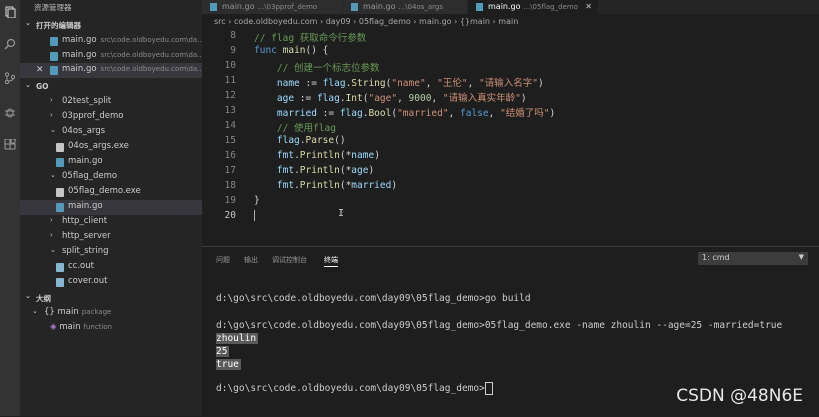 This screenshot has height=417, width=819. Describe the element at coordinates (230, 95) in the screenshot. I see `line-number: 12` at that location.